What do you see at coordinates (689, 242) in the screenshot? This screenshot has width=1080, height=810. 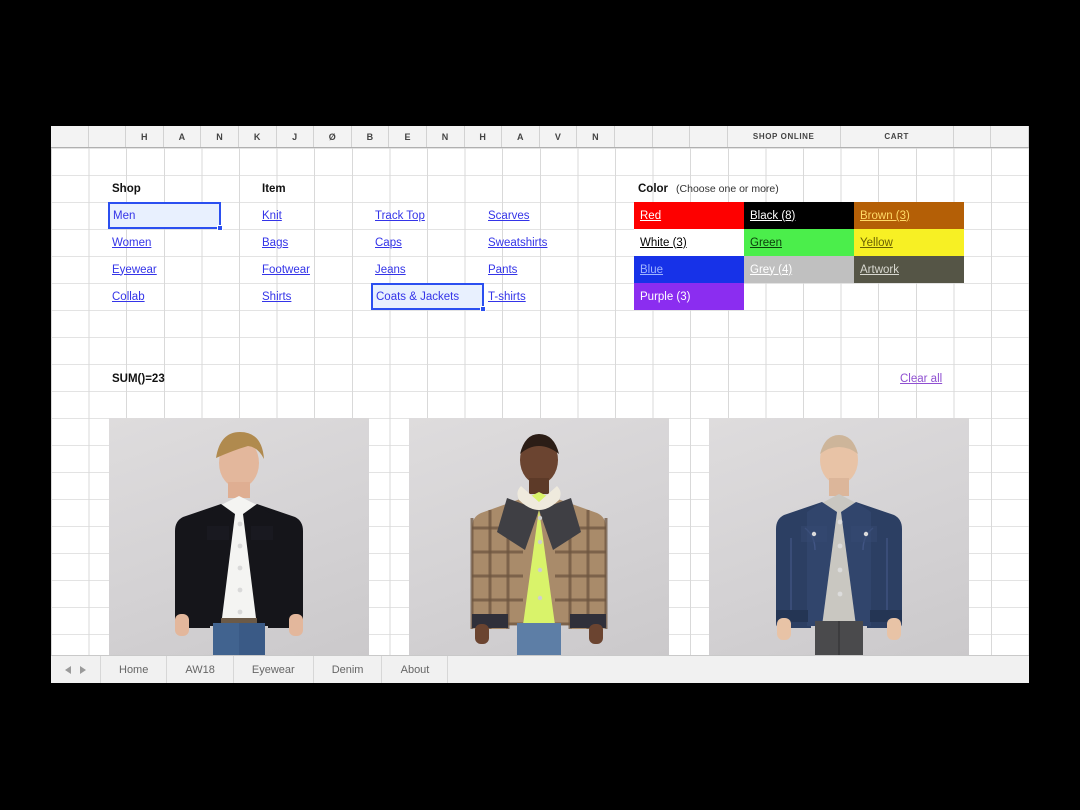 I see `color-swatch-white-3: White (3)` at bounding box center [689, 242].